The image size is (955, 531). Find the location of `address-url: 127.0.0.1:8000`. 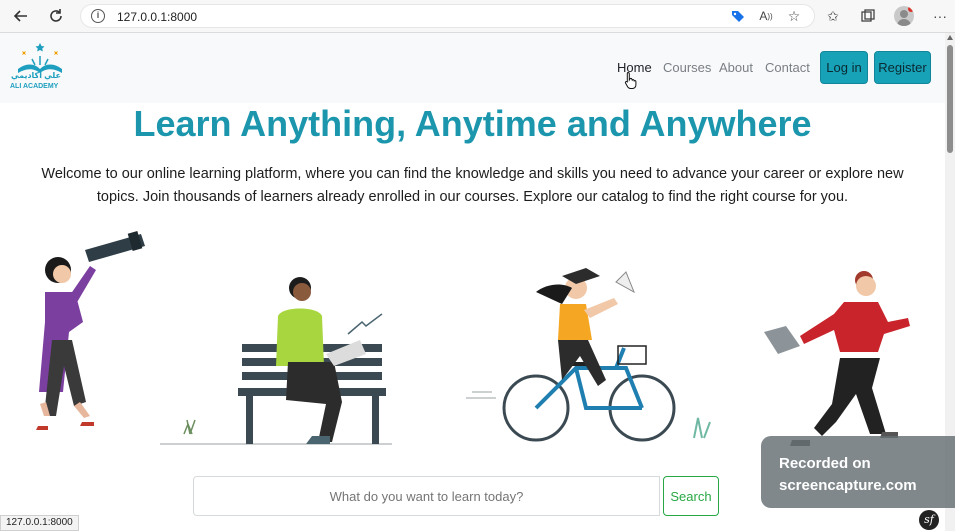

address-url: 127.0.0.1:8000 is located at coordinates (157, 17).